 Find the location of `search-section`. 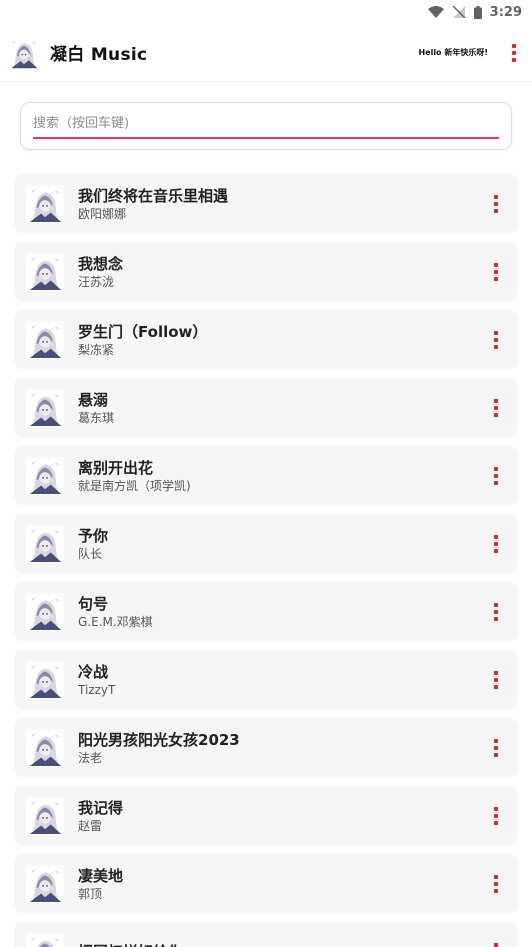

search-section is located at coordinates (266, 116).